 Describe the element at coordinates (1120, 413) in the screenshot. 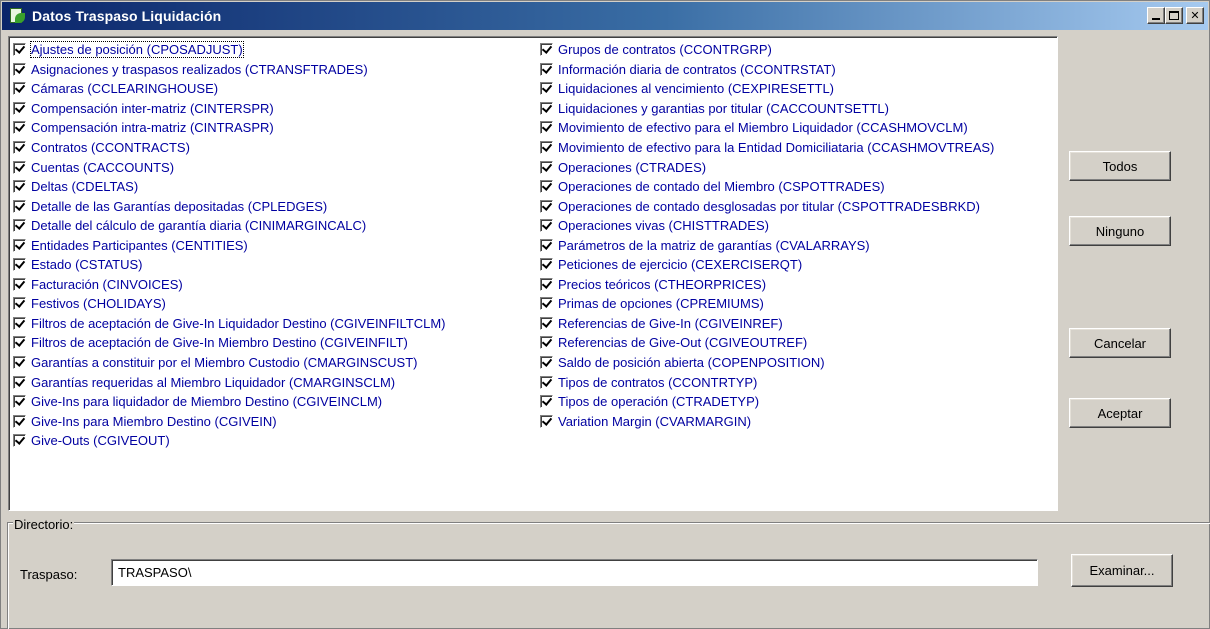

I see `accept-button: Aceptar` at that location.